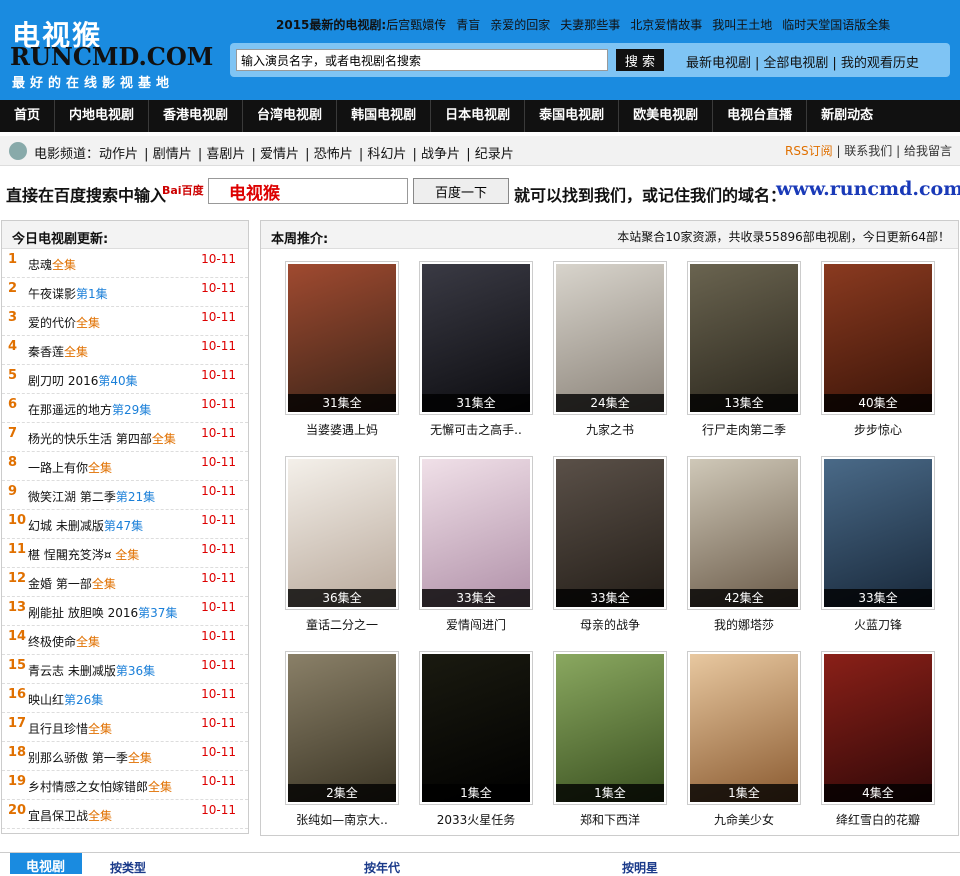  What do you see at coordinates (125, 669) in the screenshot?
I see `update-item: 15 青云志 未删减版第36集 10-11` at bounding box center [125, 669].